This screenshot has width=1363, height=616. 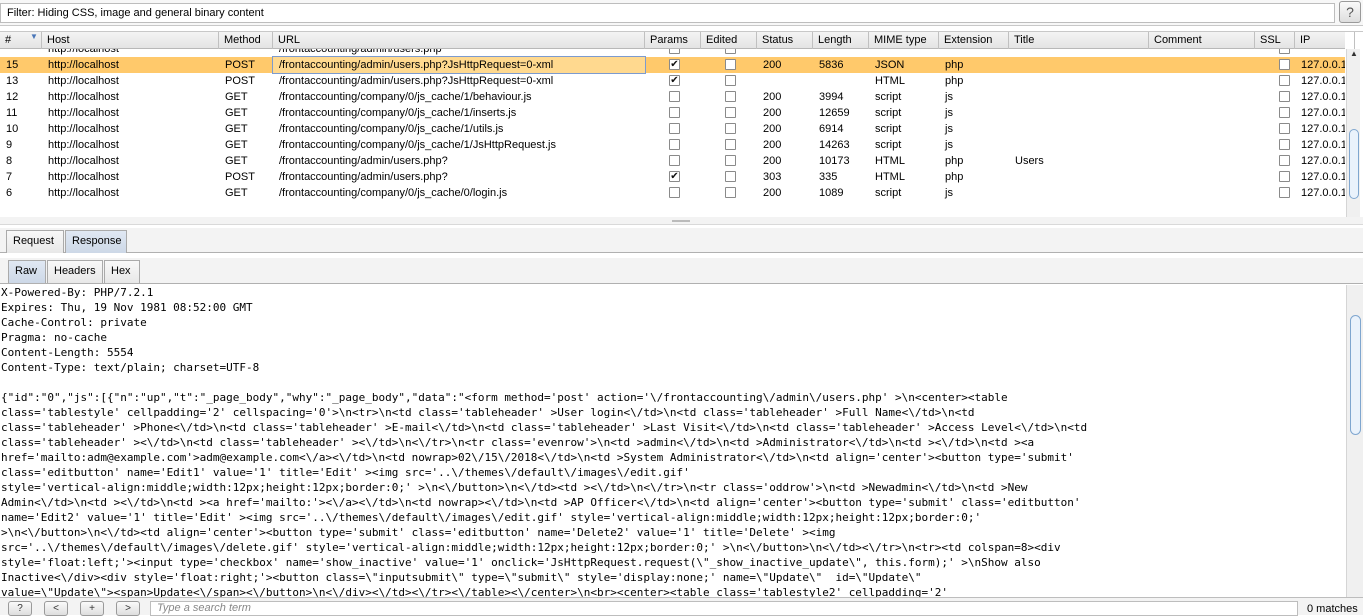 What do you see at coordinates (9, 177) in the screenshot?
I see `table-cell: 7` at bounding box center [9, 177].